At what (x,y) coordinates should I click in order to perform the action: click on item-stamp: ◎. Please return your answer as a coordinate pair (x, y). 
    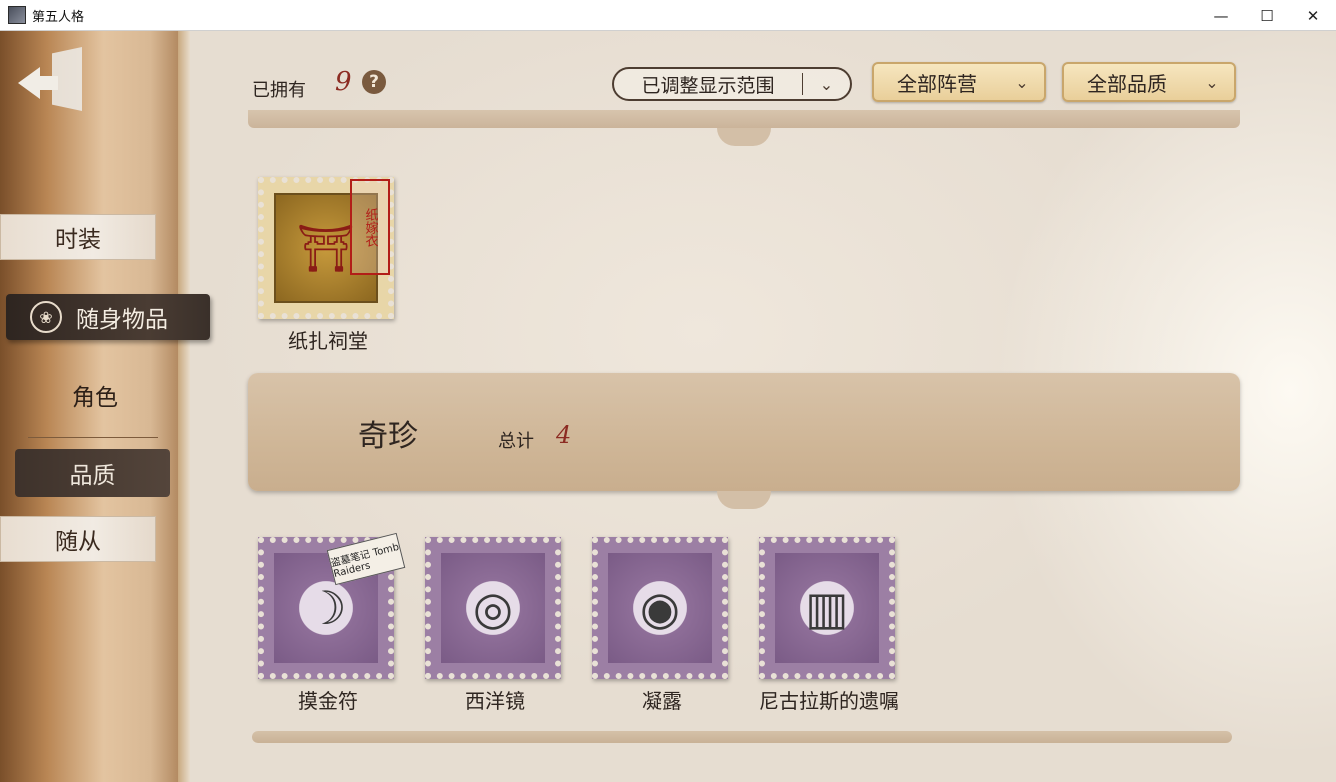
    Looking at the image, I should click on (493, 608).